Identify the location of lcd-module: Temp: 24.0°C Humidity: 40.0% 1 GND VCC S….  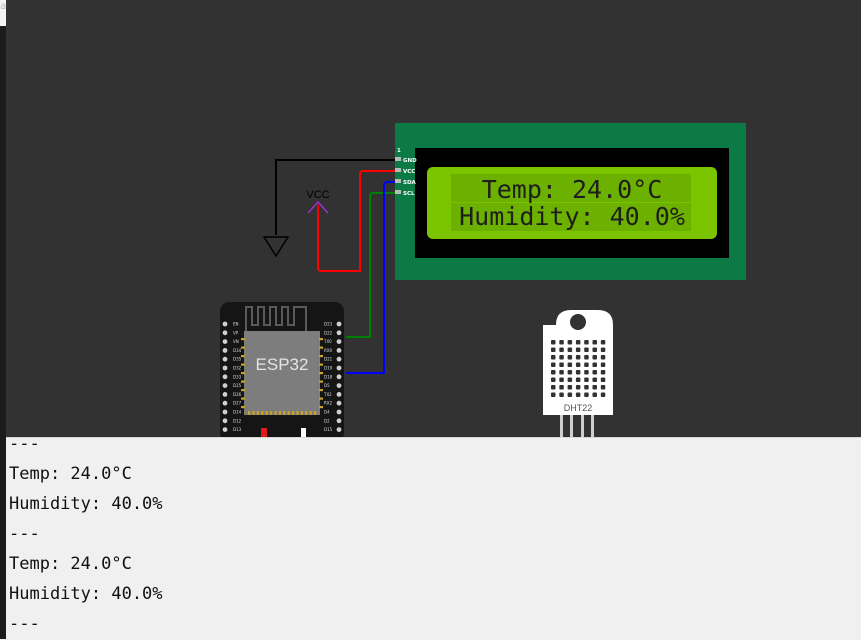
(570, 201).